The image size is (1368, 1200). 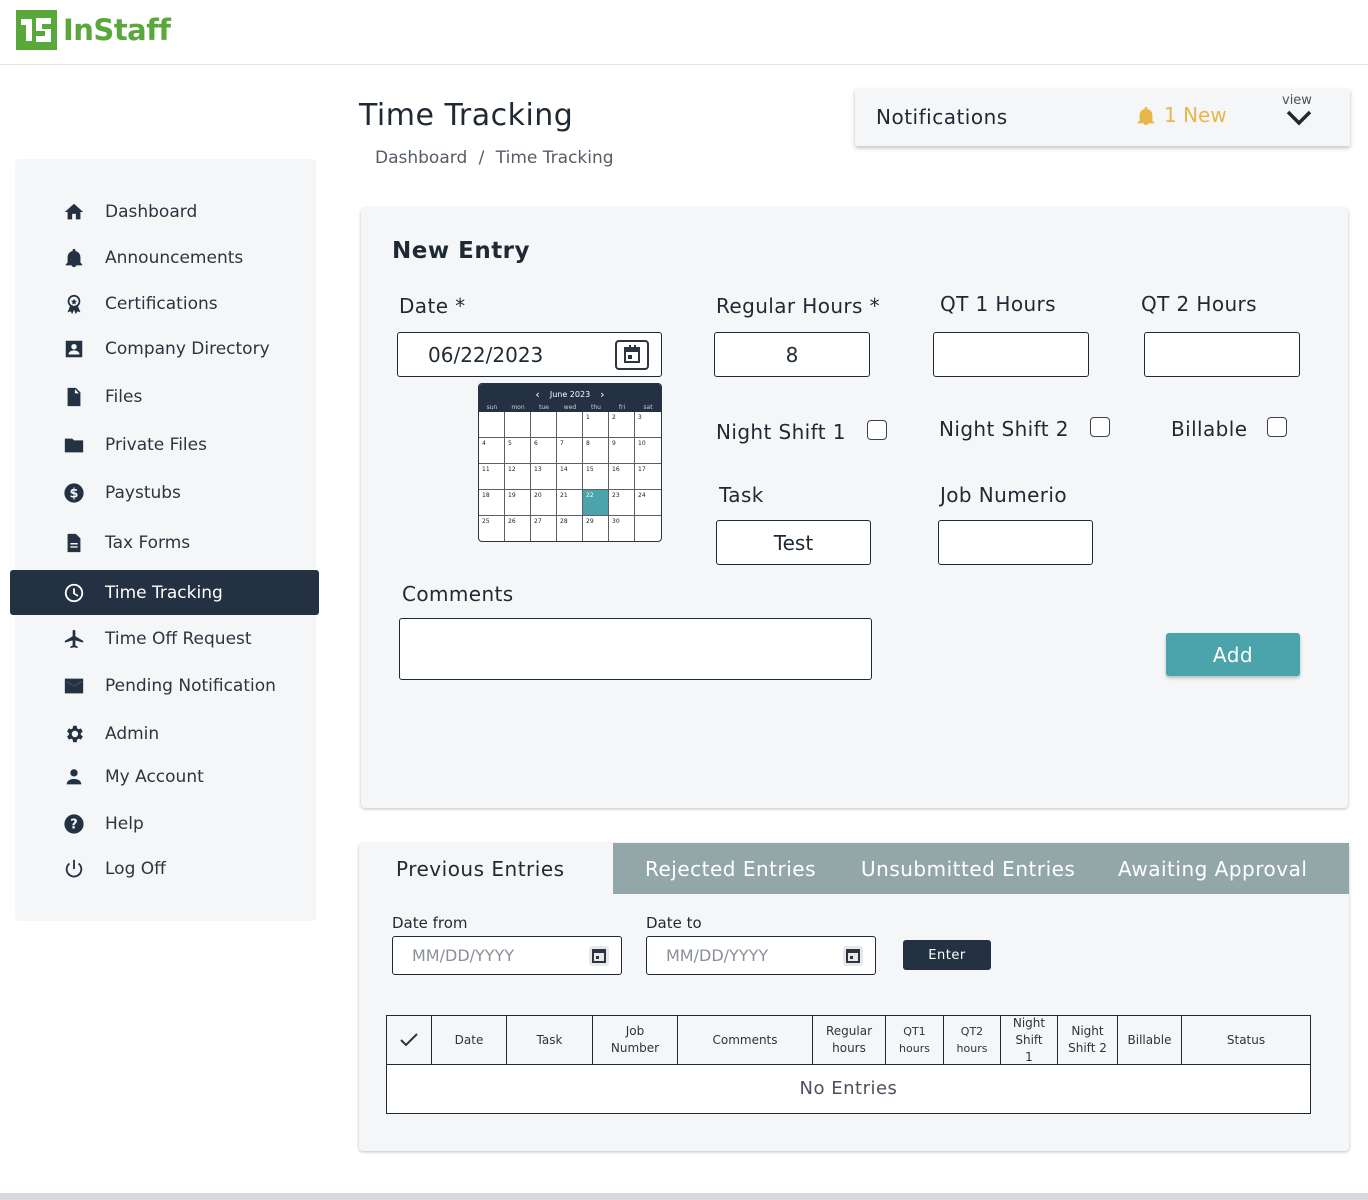 What do you see at coordinates (164, 542) in the screenshot?
I see `sidebar-item-tax-forms: Tax Forms` at bounding box center [164, 542].